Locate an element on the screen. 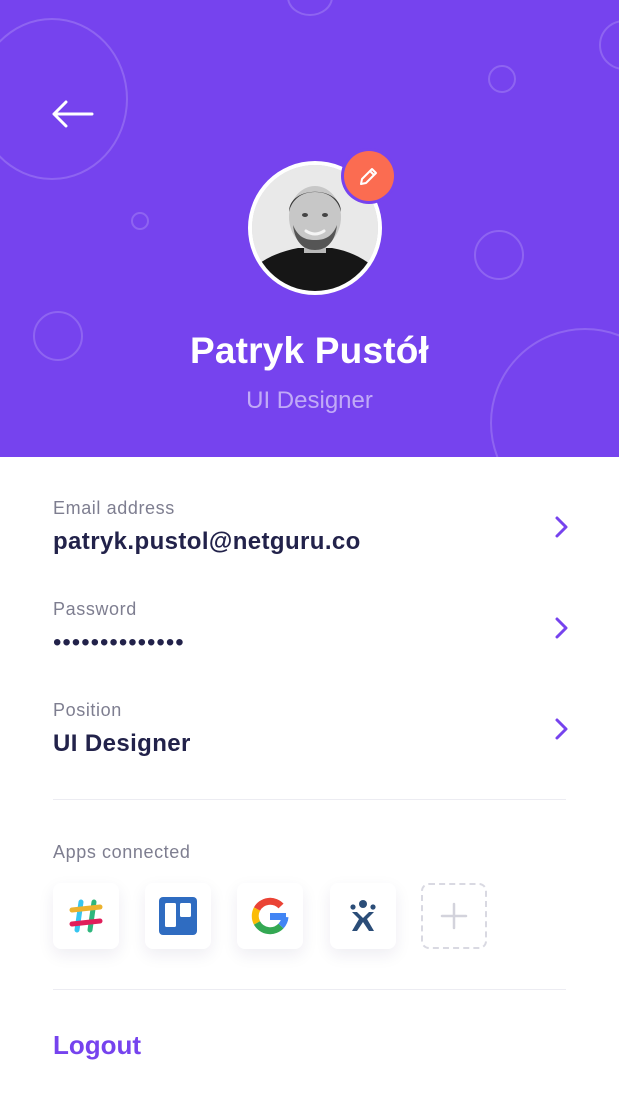  apps-connected-label: Apps connected is located at coordinates (122, 852).